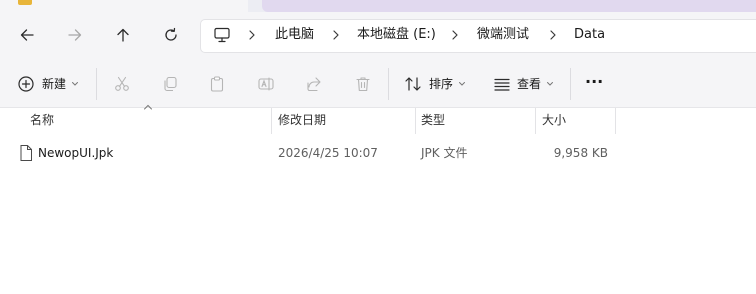 The image size is (756, 294). Describe the element at coordinates (444, 153) in the screenshot. I see `file-type: JPK 文件` at that location.